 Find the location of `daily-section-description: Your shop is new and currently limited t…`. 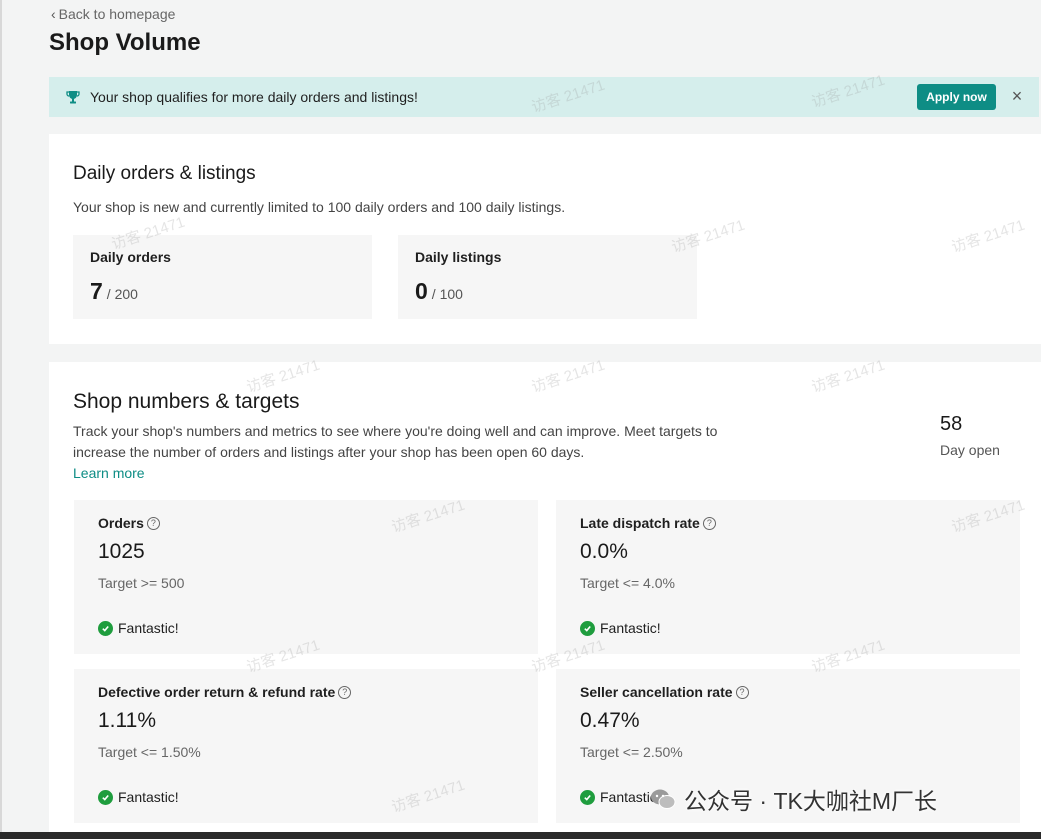

daily-section-description: Your shop is new and currently limited t… is located at coordinates (319, 207).